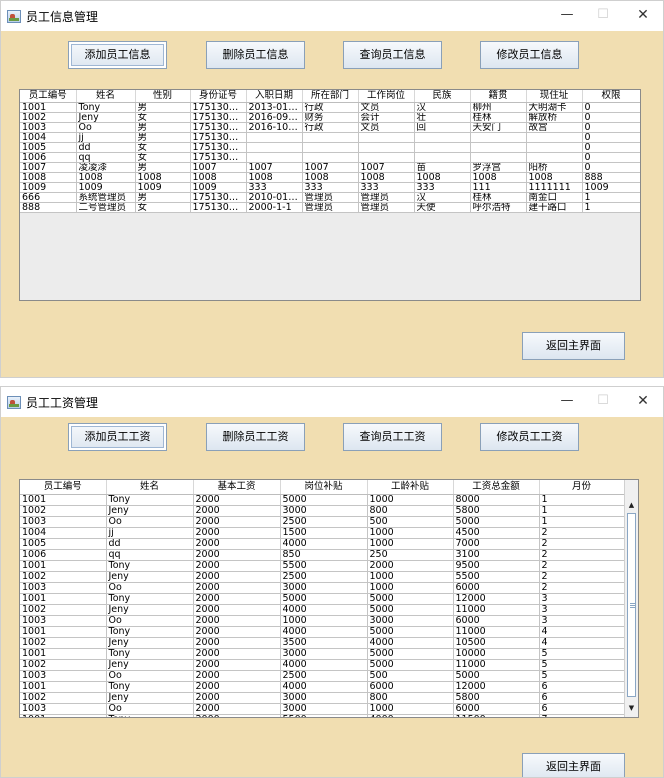  Describe the element at coordinates (442, 207) in the screenshot. I see `table-cell: 天使` at that location.